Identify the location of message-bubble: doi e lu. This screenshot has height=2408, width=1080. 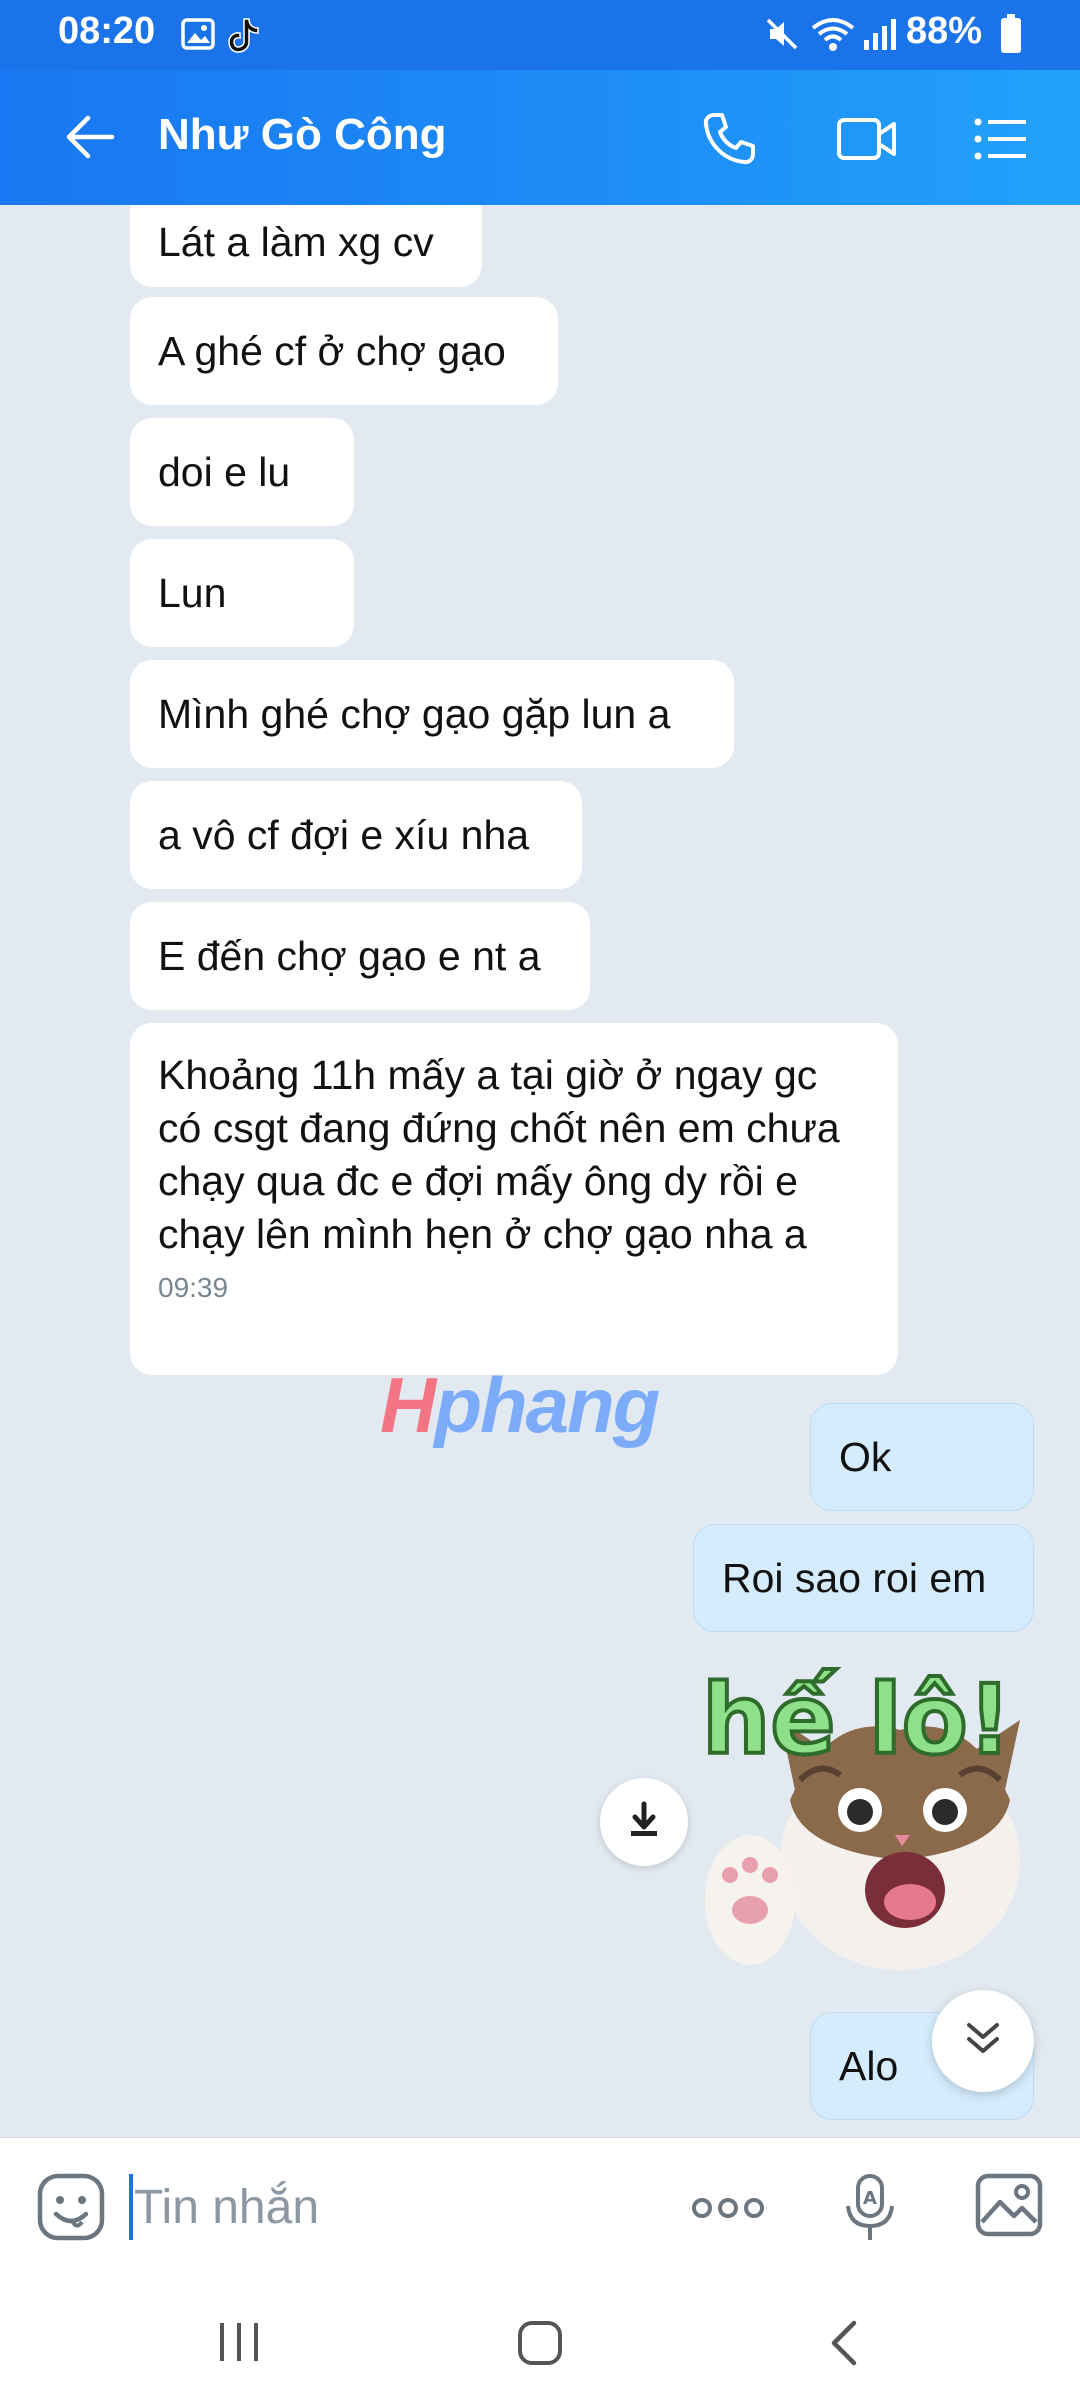
(242, 472).